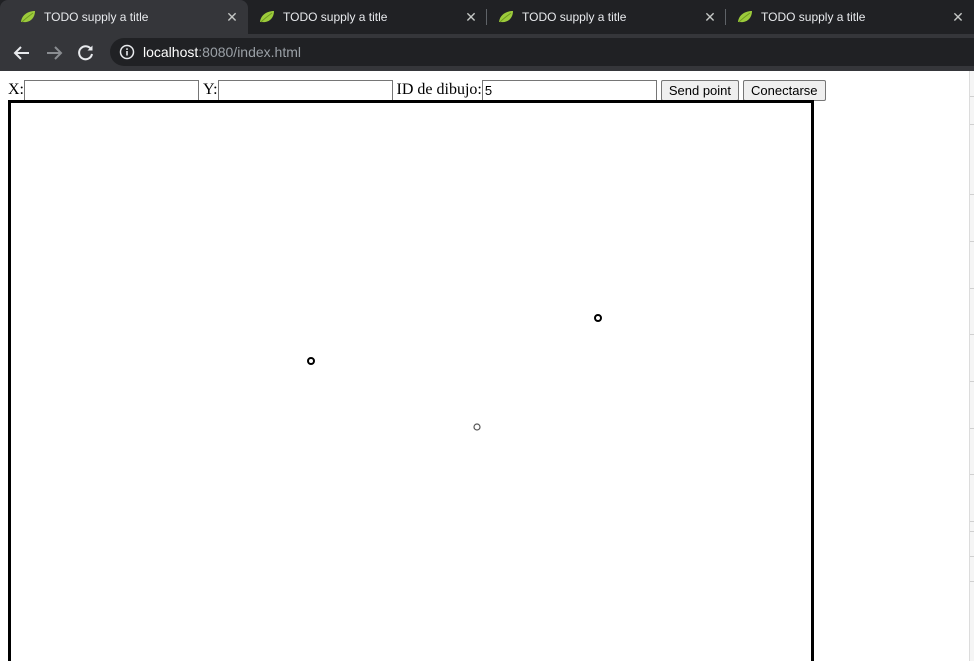  I want to click on y-label: Y:, so click(210, 89).